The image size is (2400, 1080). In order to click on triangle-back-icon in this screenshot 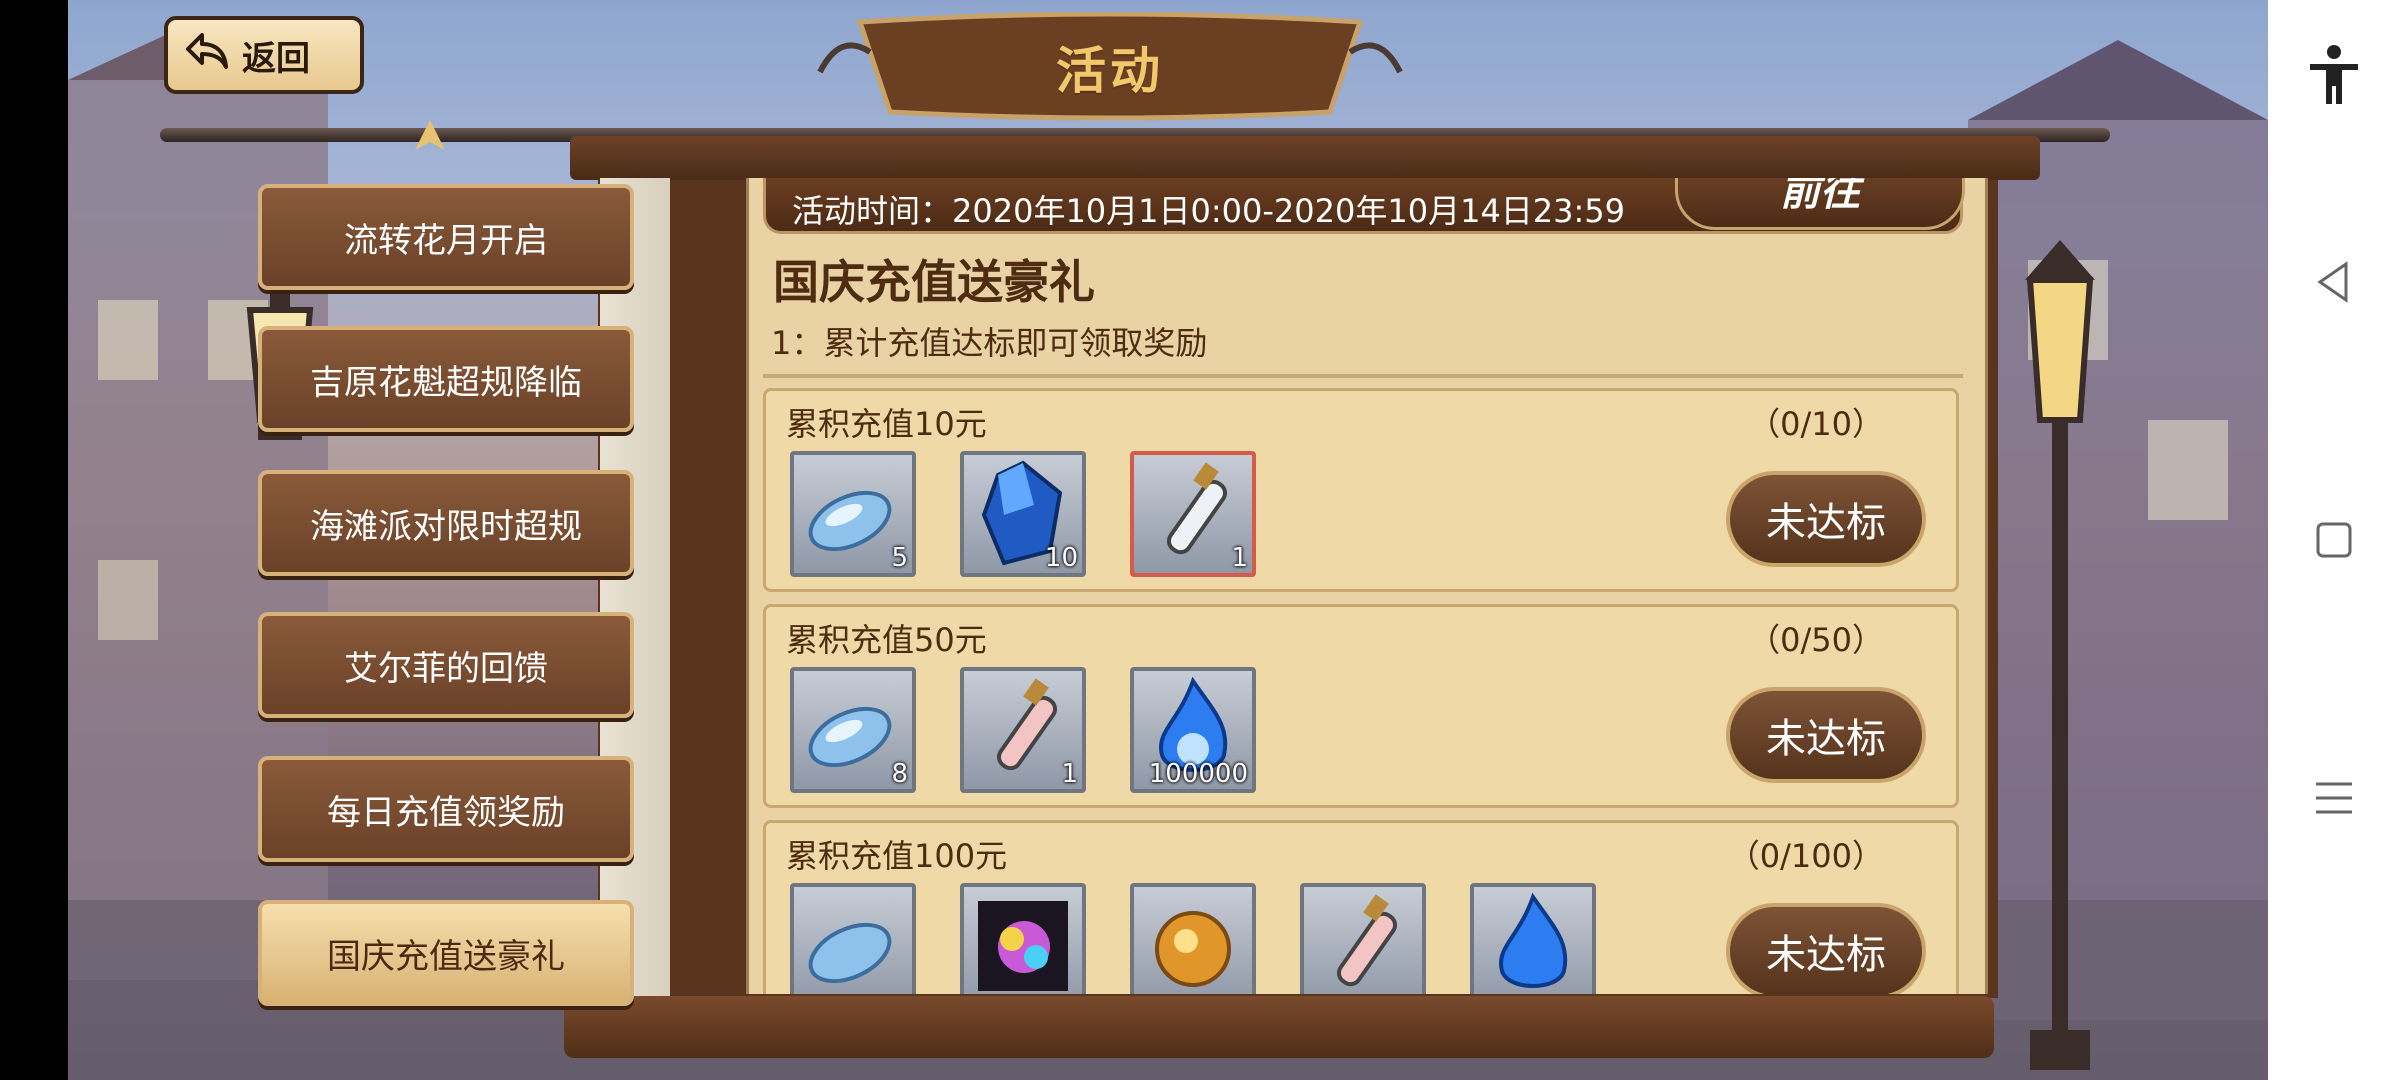, I will do `click(2332, 282)`.